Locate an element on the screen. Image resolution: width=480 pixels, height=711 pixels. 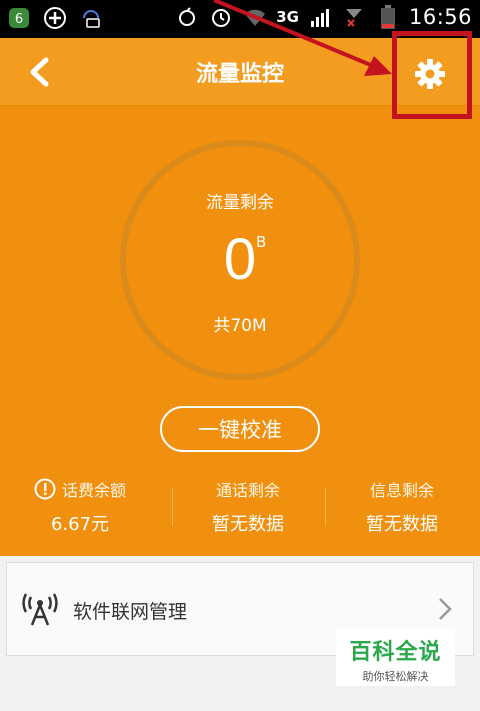
stat-balance-value: 6.67元 is located at coordinates (80, 524).